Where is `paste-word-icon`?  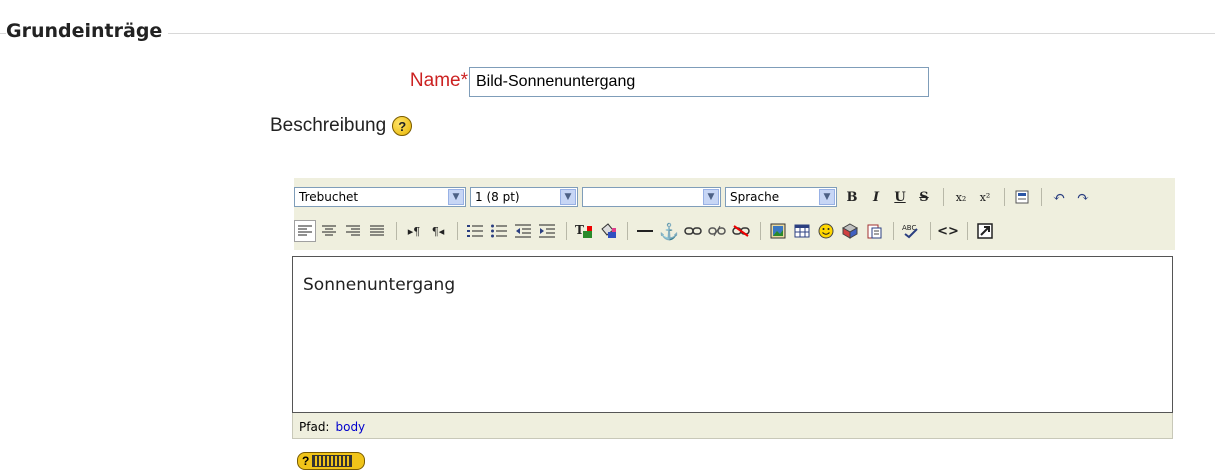
paste-word-icon is located at coordinates (1022, 197).